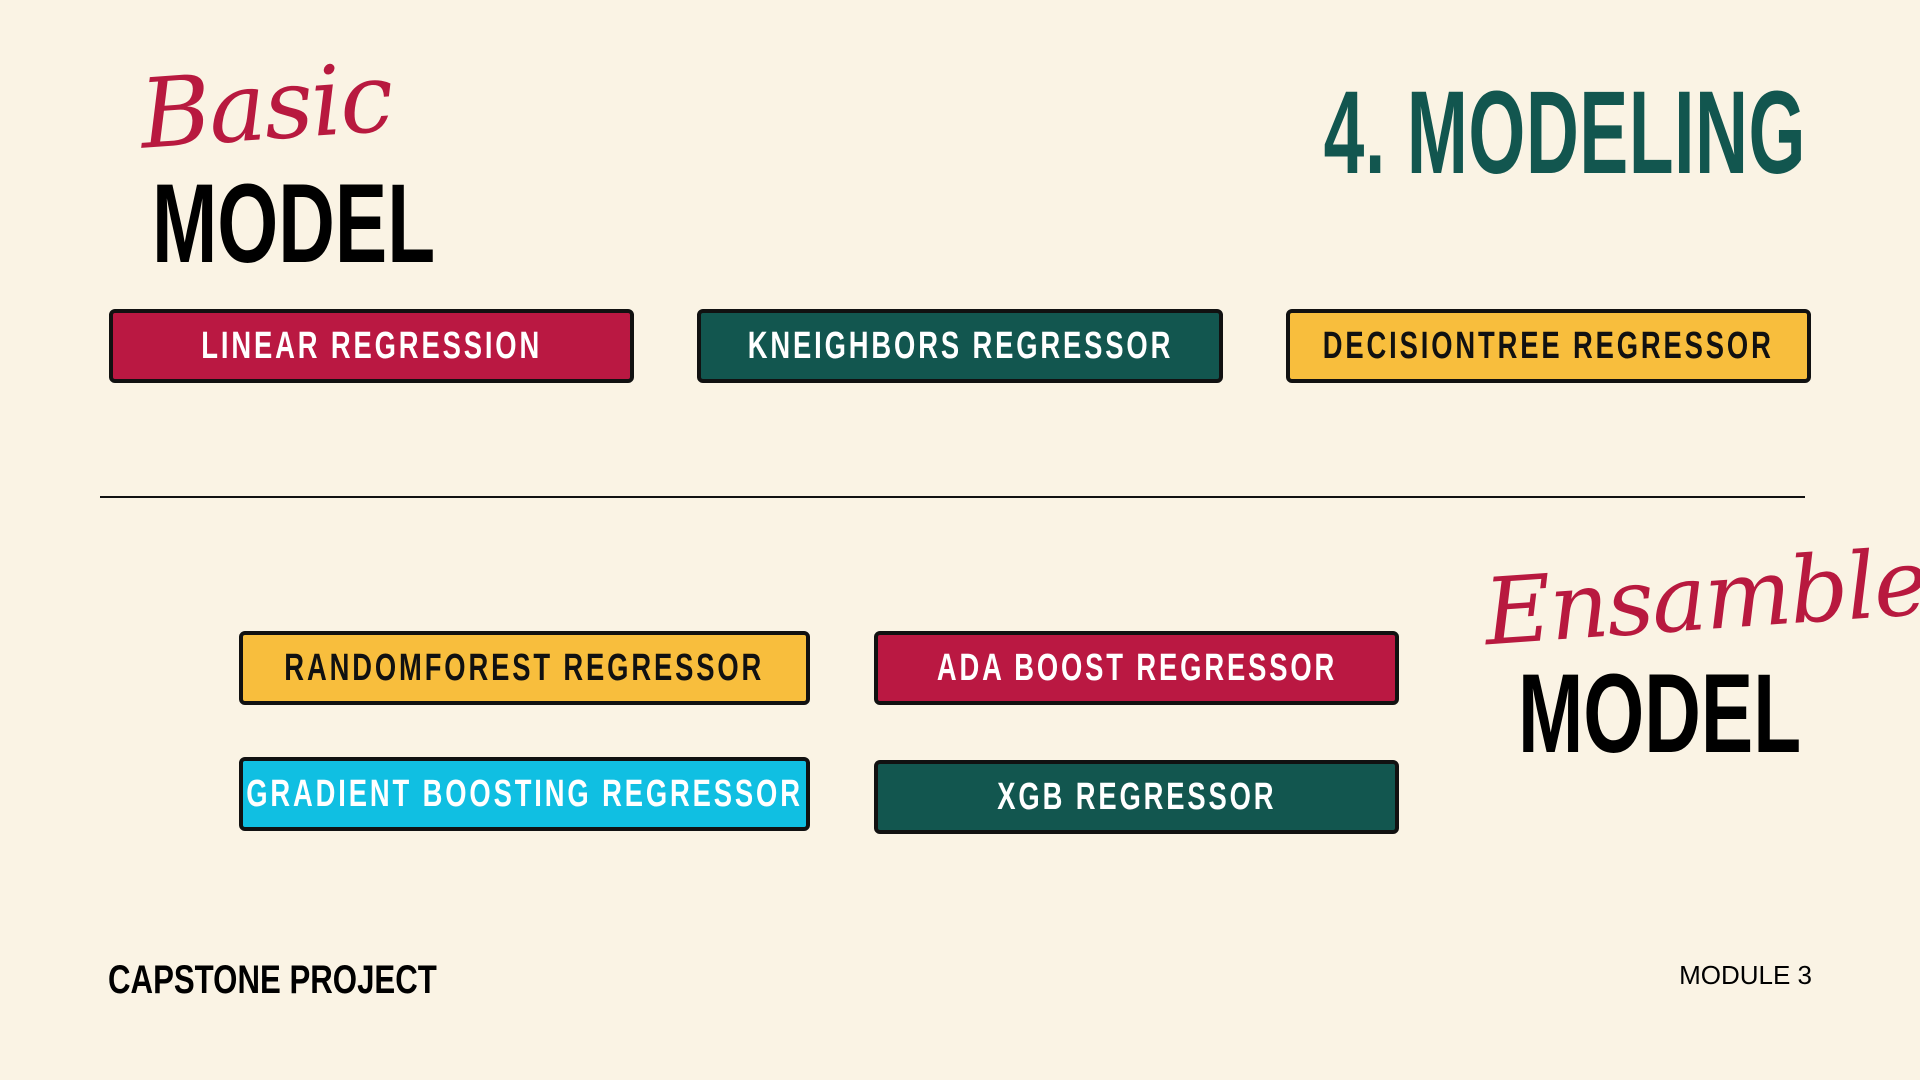 Image resolution: width=1920 pixels, height=1080 pixels. I want to click on ada-boost-regressor-label: ADA BOOST REGRESSOR, so click(1136, 667).